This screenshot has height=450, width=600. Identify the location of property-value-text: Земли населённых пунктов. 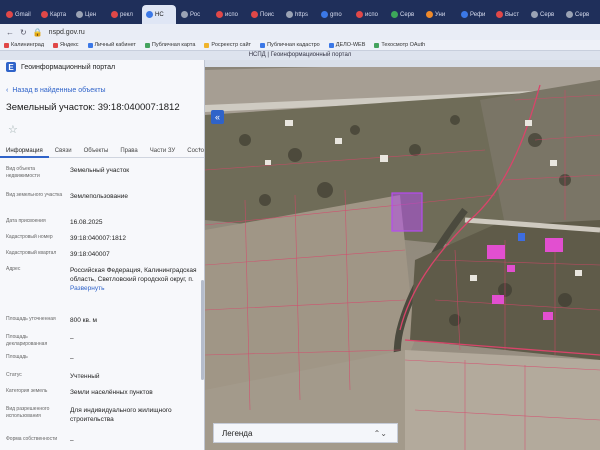
(111, 392).